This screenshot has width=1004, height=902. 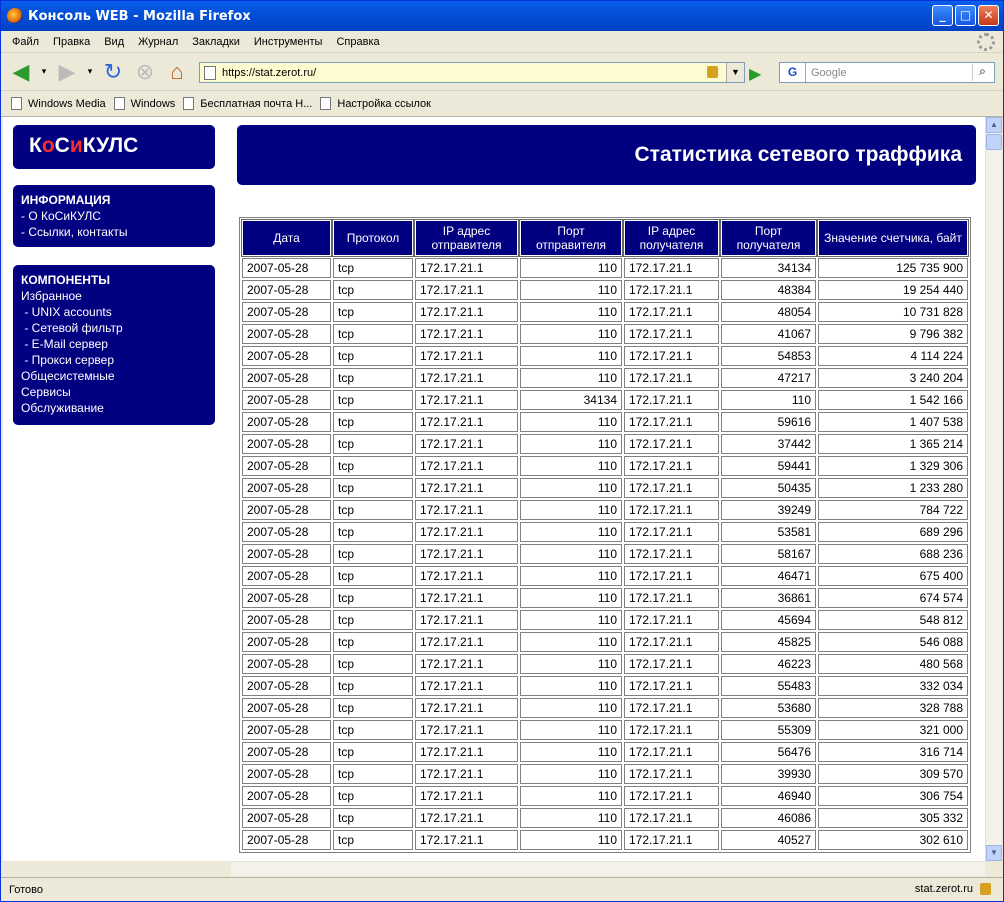 I want to click on link-network-filter: - Сетевой фильтр, so click(x=114, y=328).